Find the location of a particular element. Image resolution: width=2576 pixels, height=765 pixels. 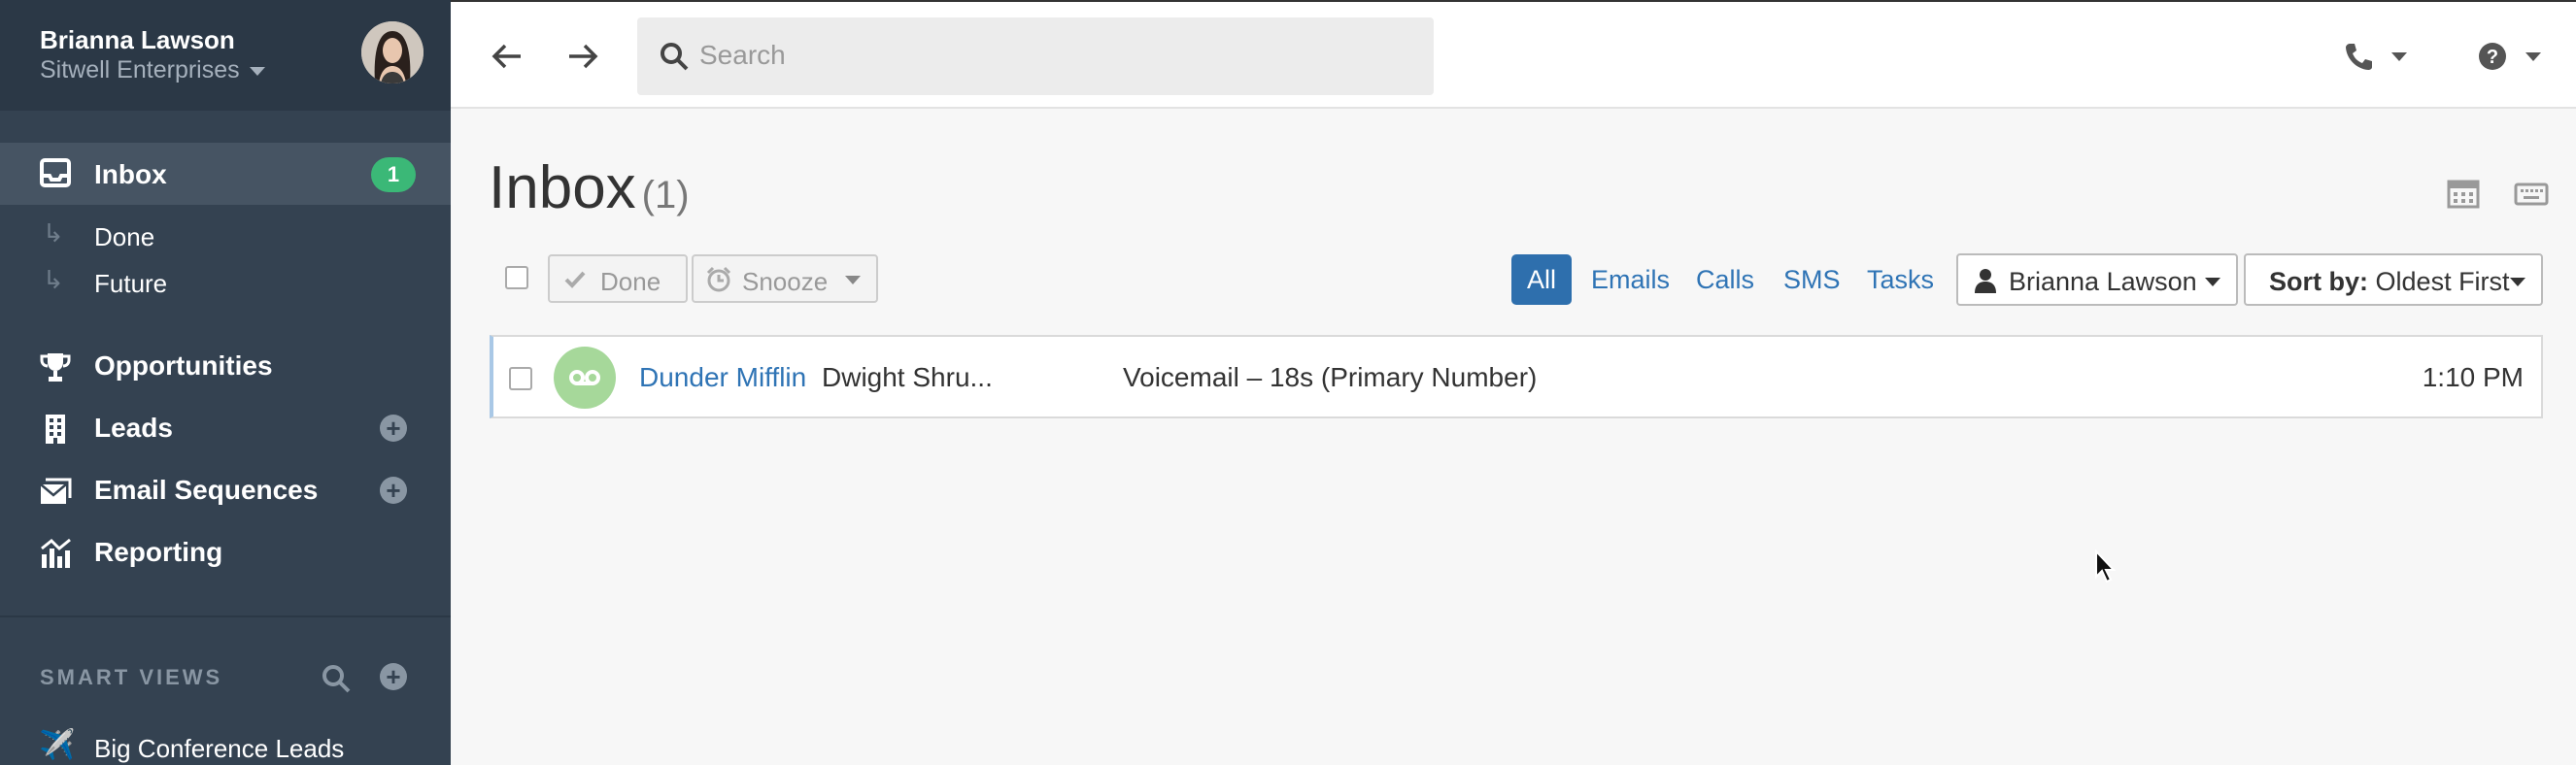

check-icon is located at coordinates (575, 279).